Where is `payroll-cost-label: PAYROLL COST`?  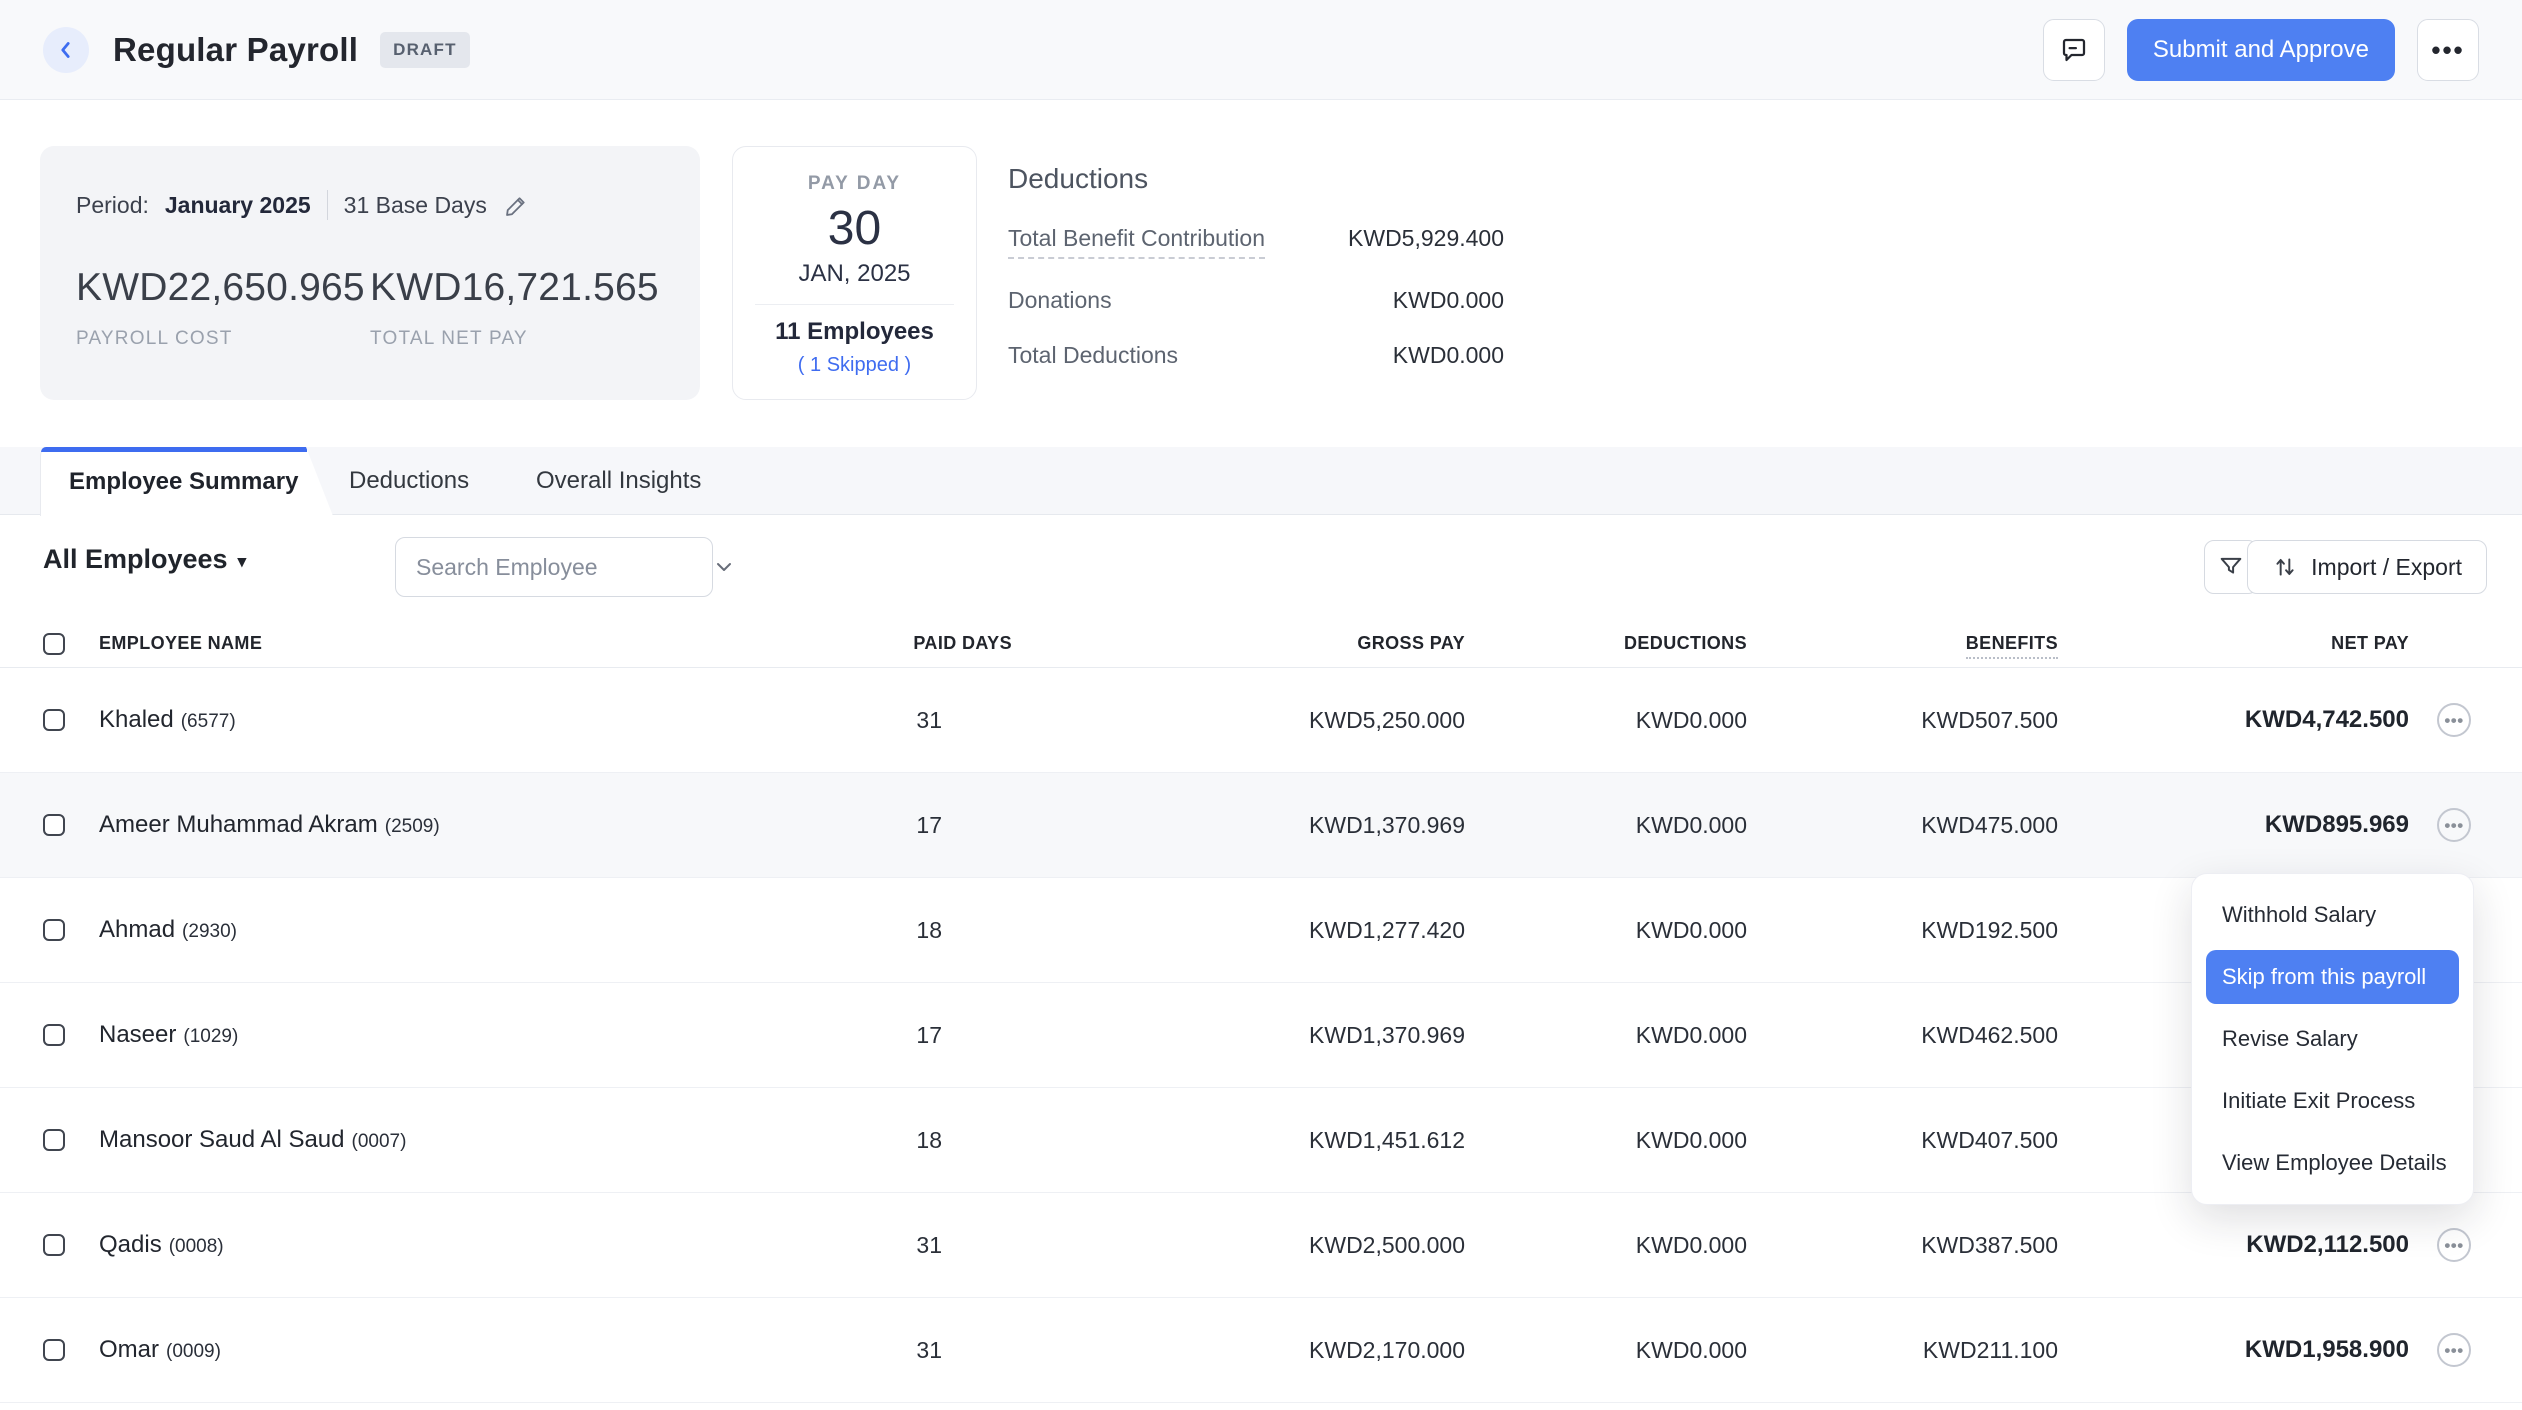
payroll-cost-label: PAYROLL COST is located at coordinates (154, 338).